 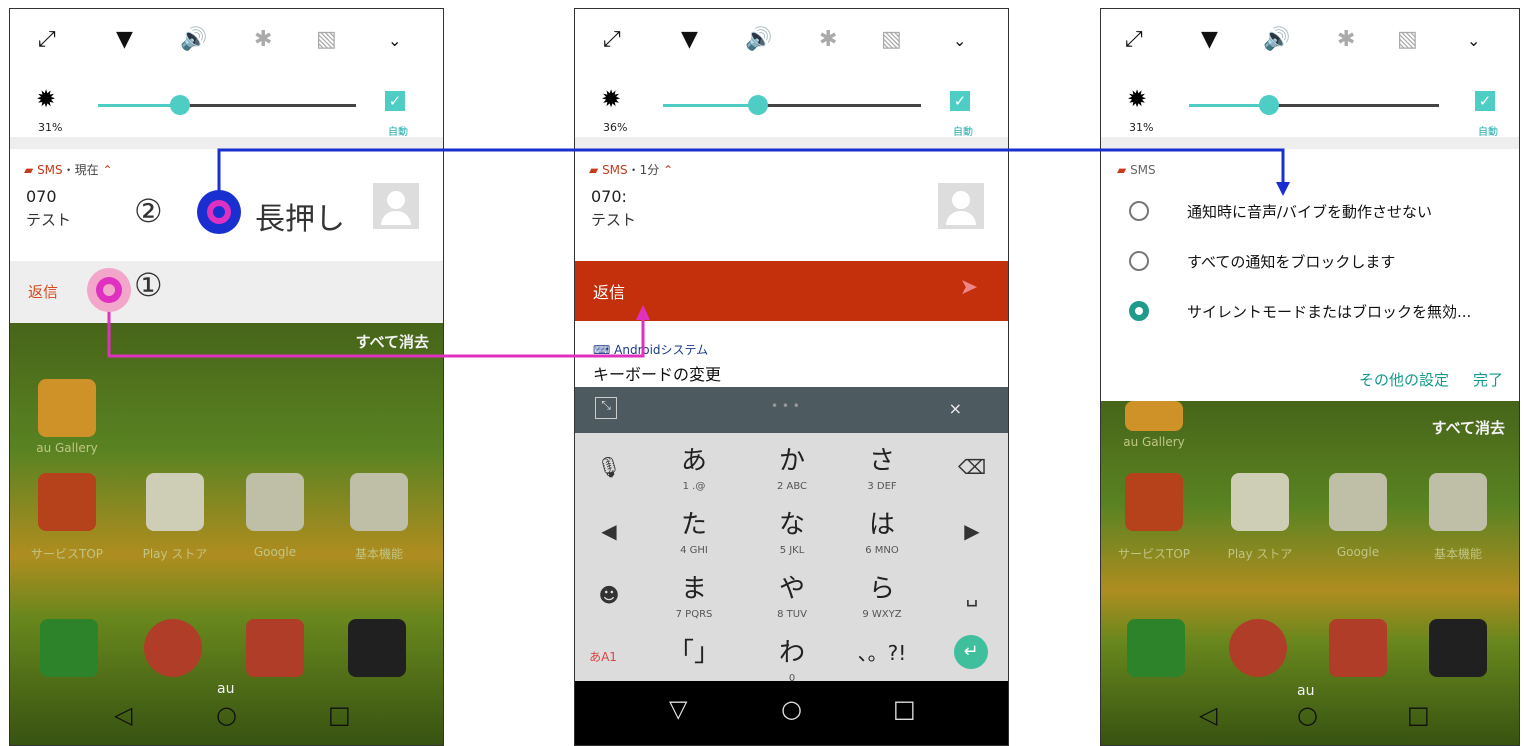 What do you see at coordinates (1488, 132) in the screenshot?
I see `auto-brightness-label: 自動` at bounding box center [1488, 132].